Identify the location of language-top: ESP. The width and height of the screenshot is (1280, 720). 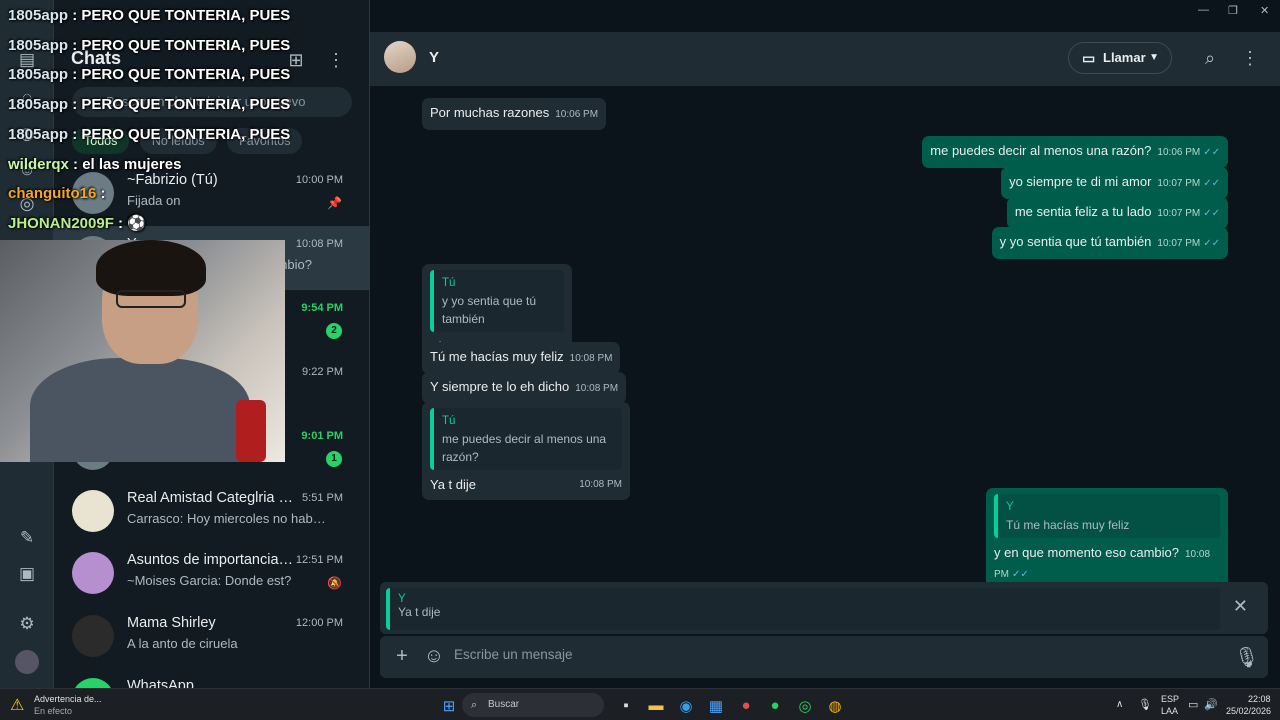
(1170, 699).